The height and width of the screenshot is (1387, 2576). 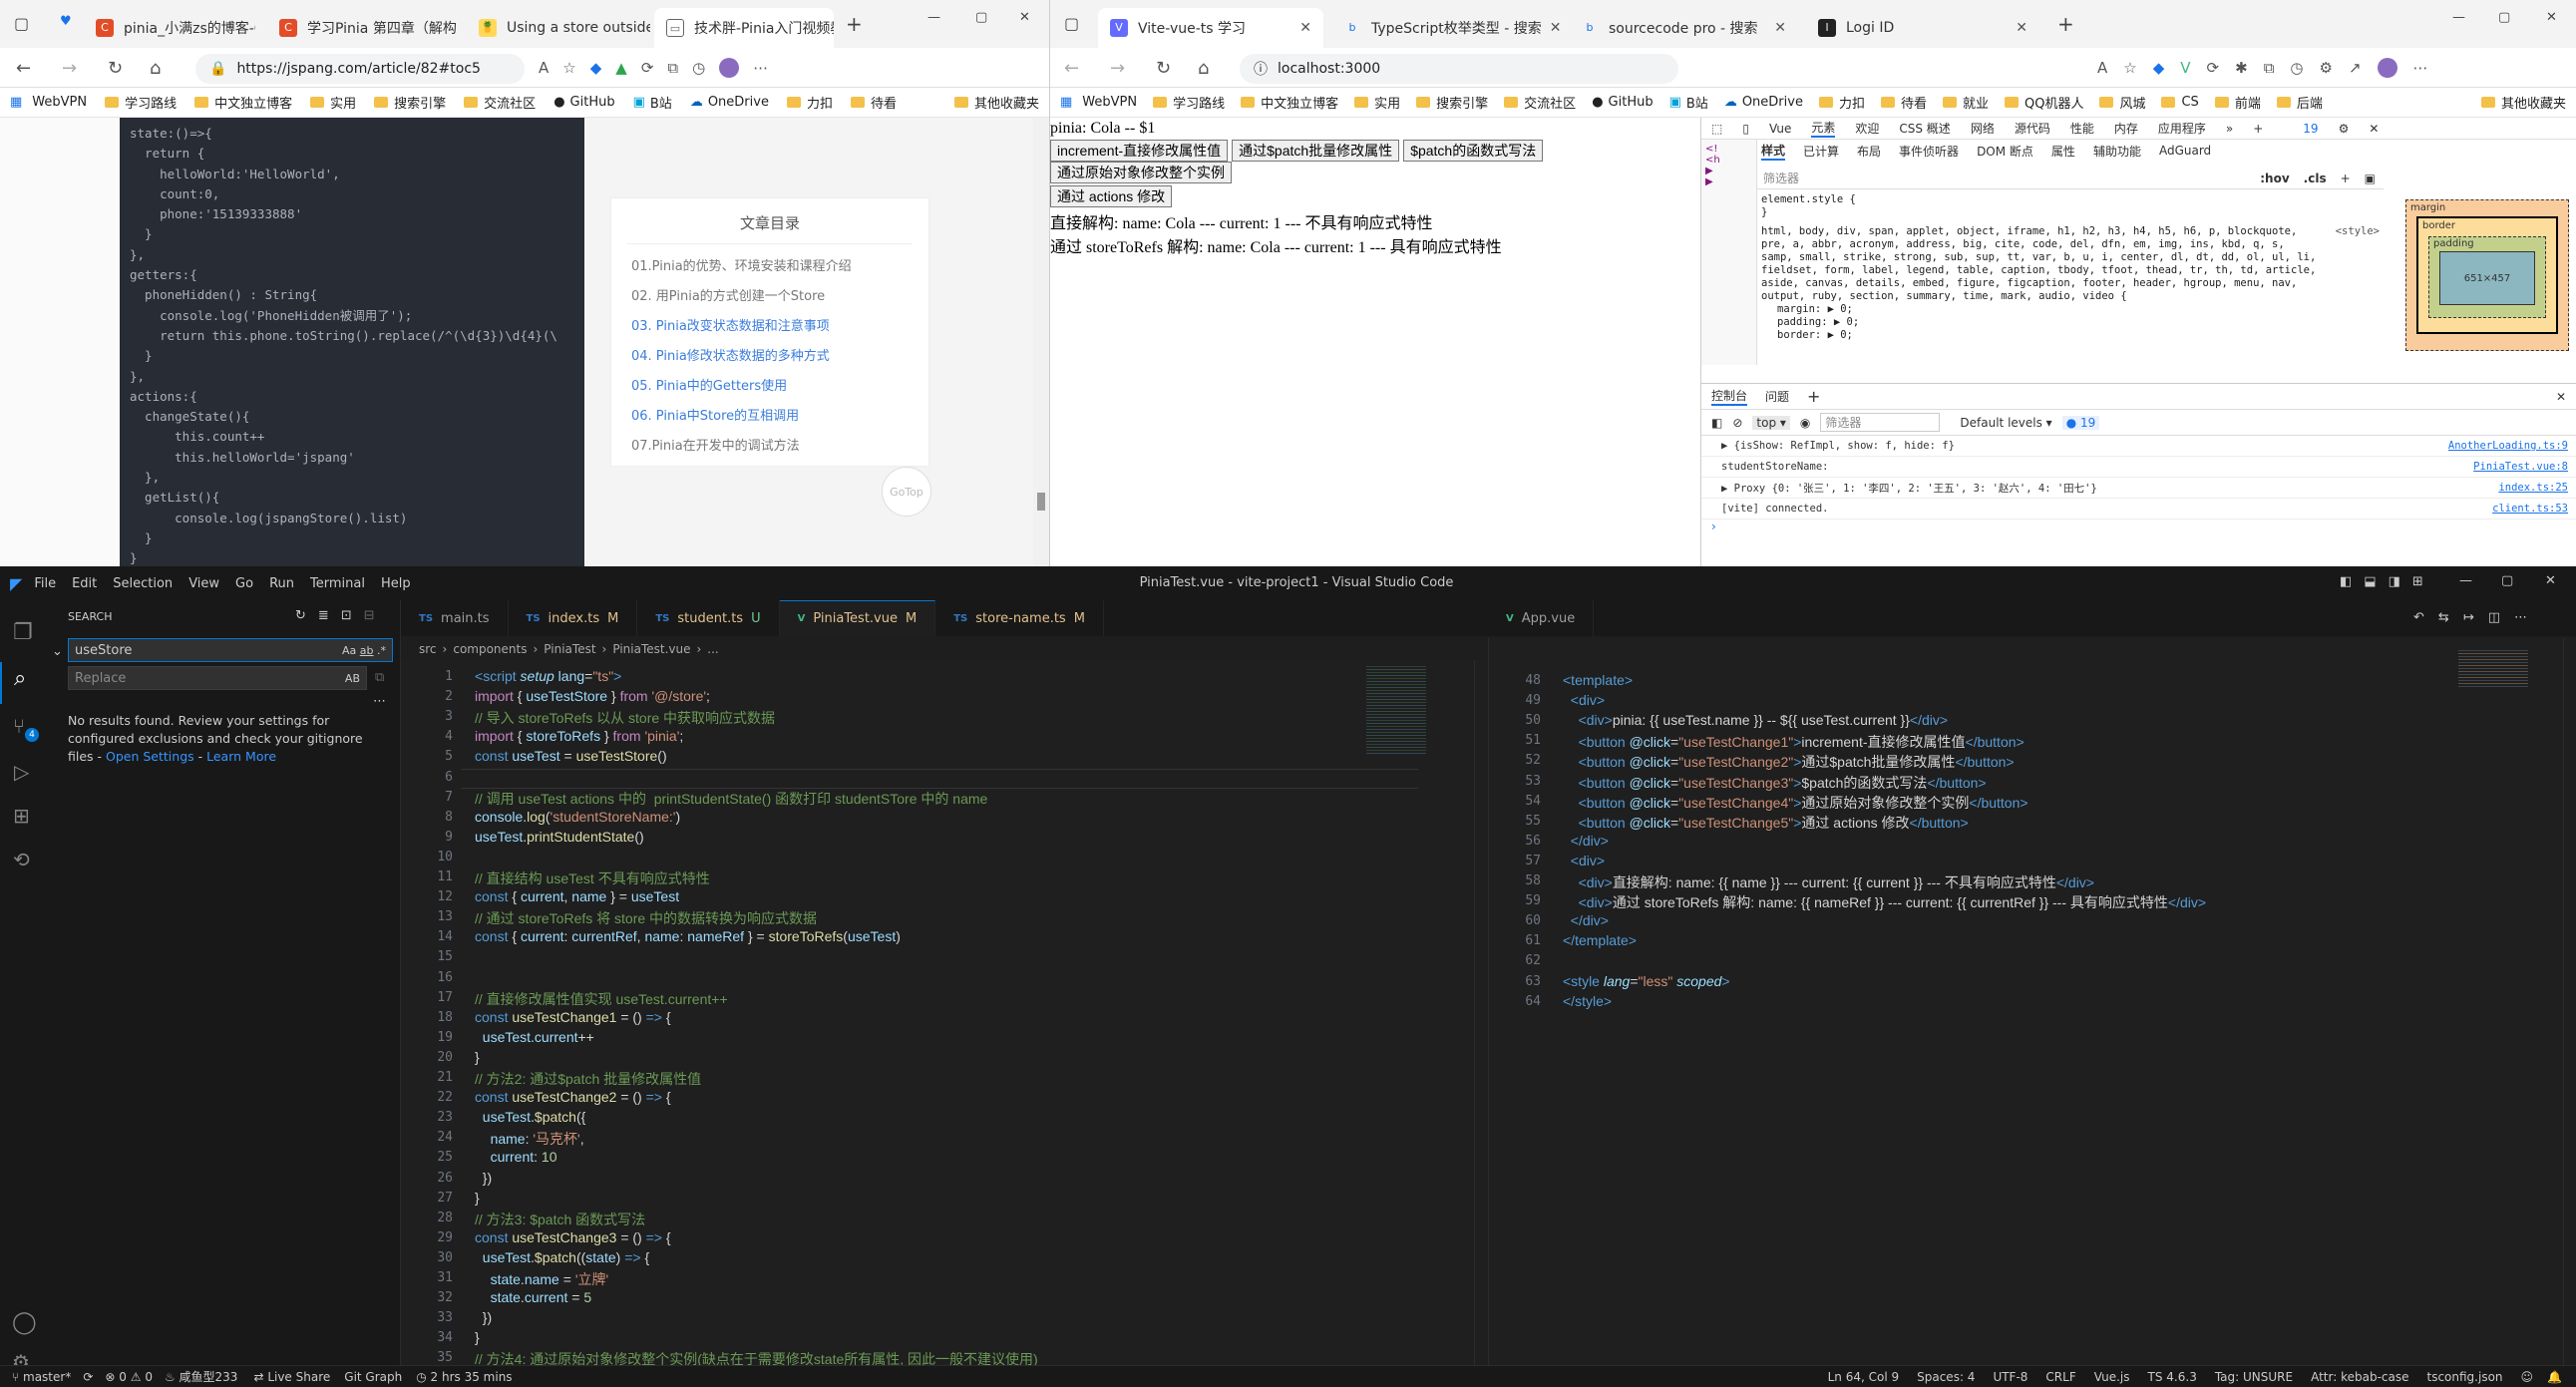 What do you see at coordinates (2459, 17) in the screenshot?
I see `minimize-icon: —` at bounding box center [2459, 17].